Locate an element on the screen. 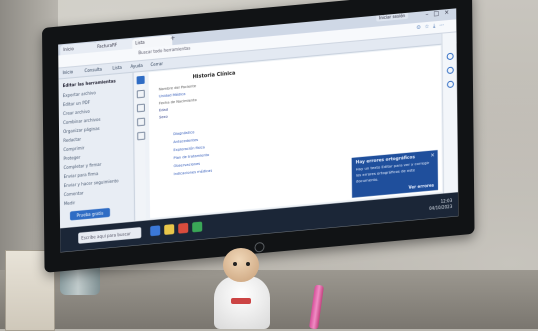 This screenshot has height=331, width=538. comment-tool-icon is located at coordinates (140, 94).